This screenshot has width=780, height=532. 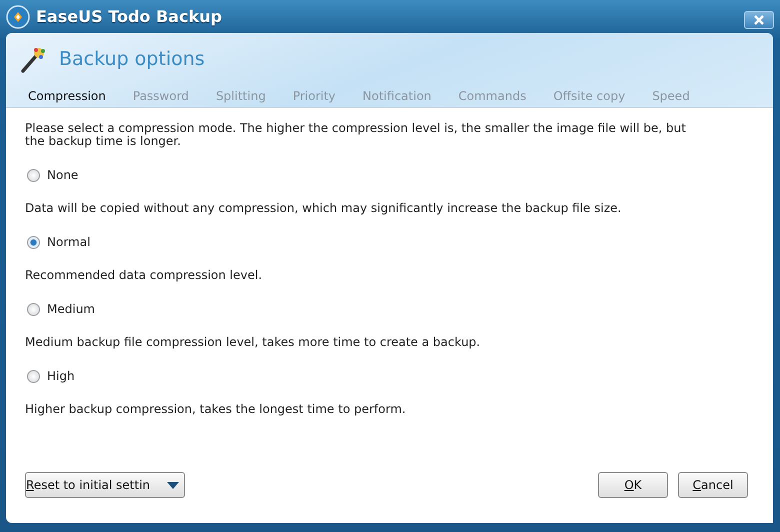 I want to click on ok-button: OK, so click(x=633, y=485).